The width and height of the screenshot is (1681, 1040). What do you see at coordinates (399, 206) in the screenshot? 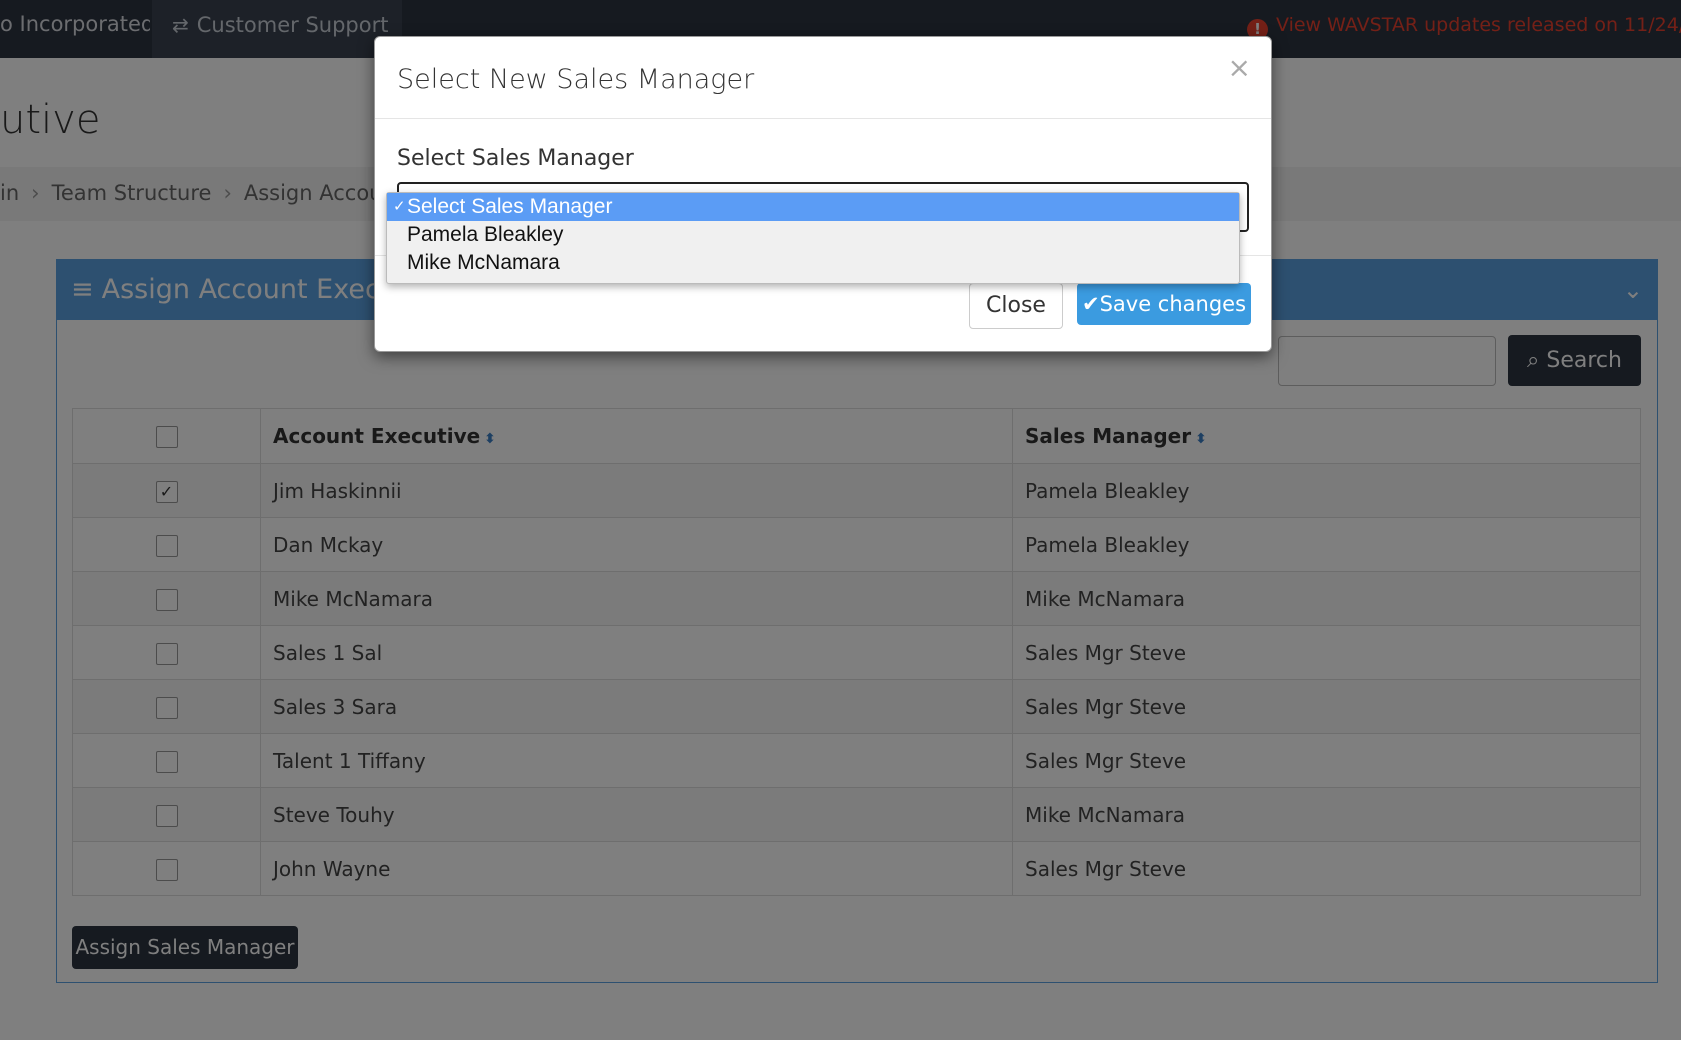
I see `checkmark-icon: ✓` at bounding box center [399, 206].